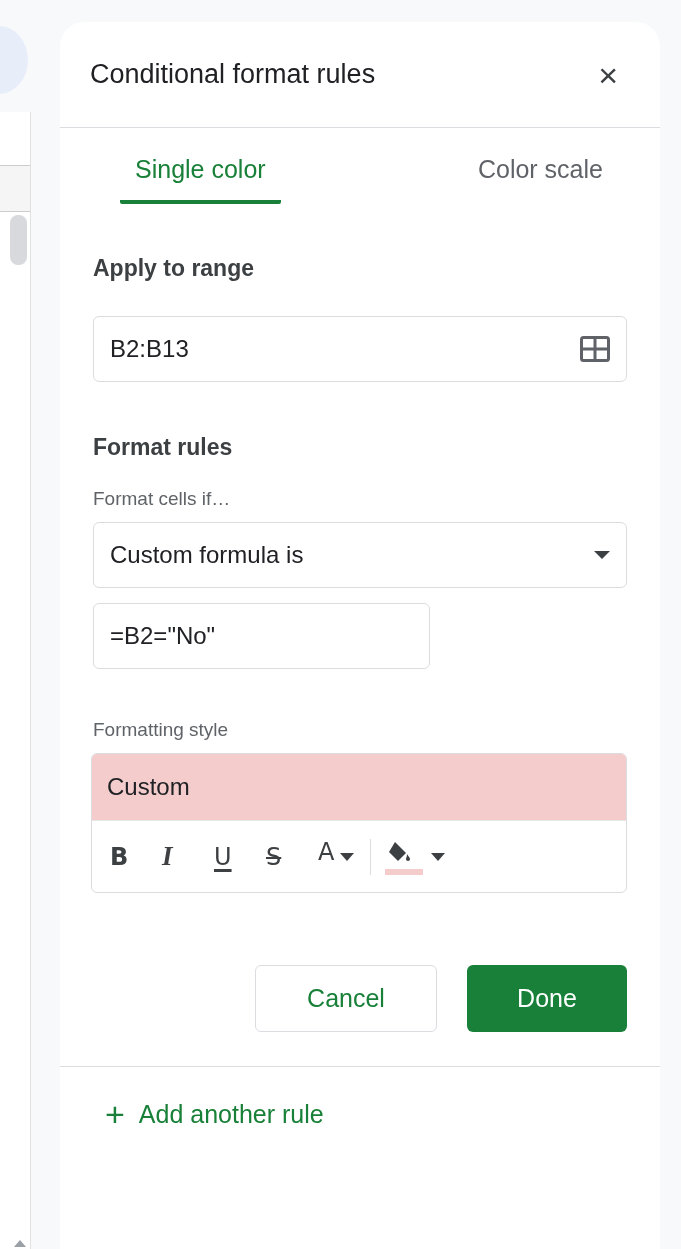 The width and height of the screenshot is (681, 1249). What do you see at coordinates (360, 555) in the screenshot?
I see `condition-dropdown: Custom formula is` at bounding box center [360, 555].